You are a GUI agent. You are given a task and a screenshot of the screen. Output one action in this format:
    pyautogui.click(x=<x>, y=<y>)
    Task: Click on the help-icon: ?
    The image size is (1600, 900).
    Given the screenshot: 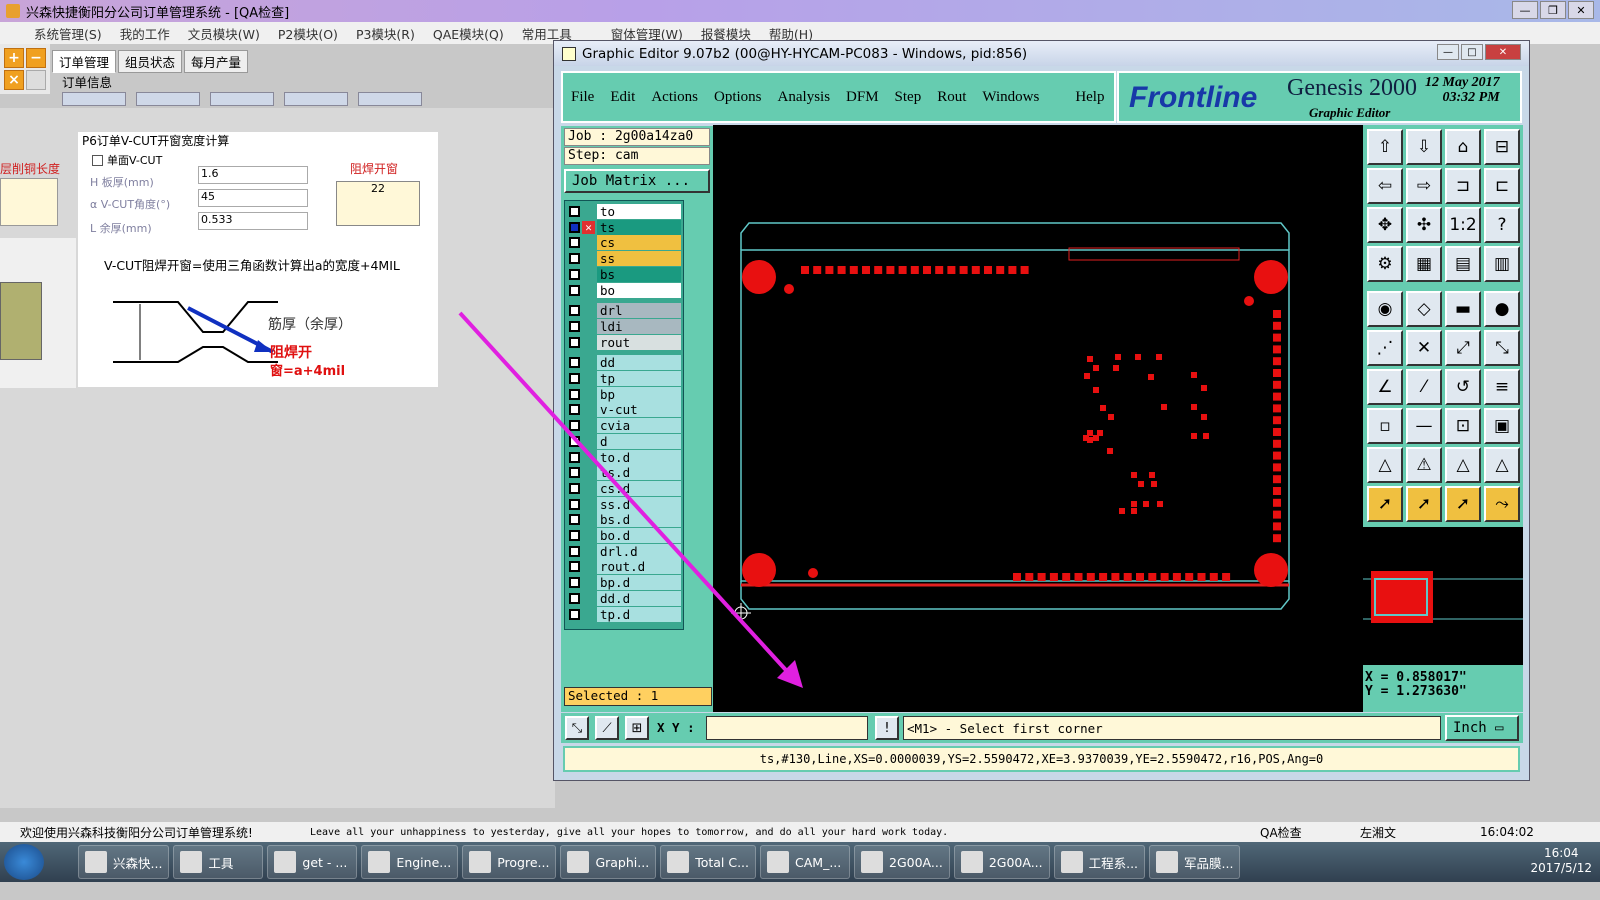 What is the action you would take?
    pyautogui.click(x=1502, y=225)
    